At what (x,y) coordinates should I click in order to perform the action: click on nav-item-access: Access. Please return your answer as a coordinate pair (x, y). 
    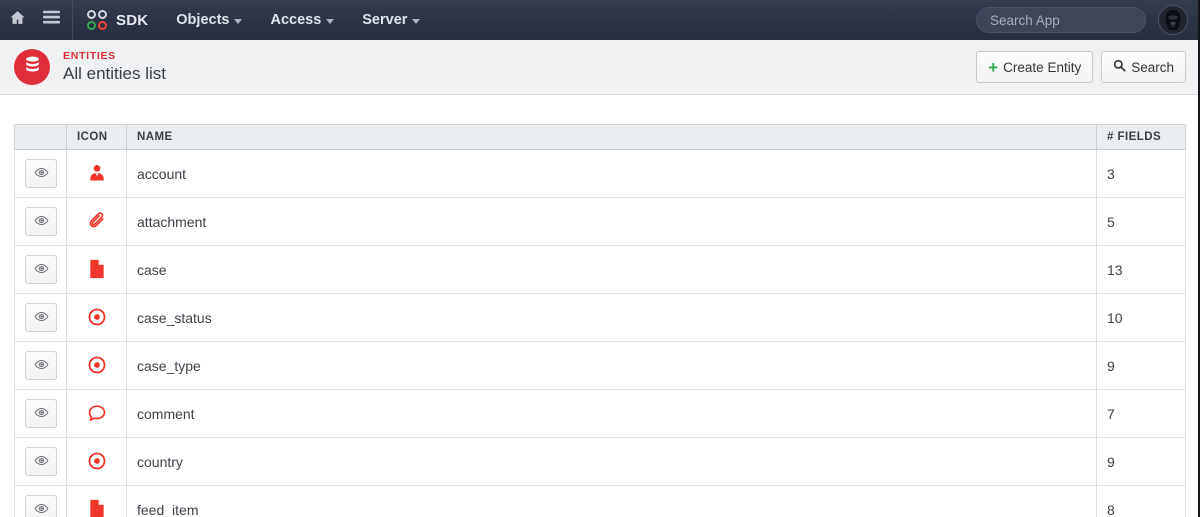
    Looking at the image, I should click on (302, 20).